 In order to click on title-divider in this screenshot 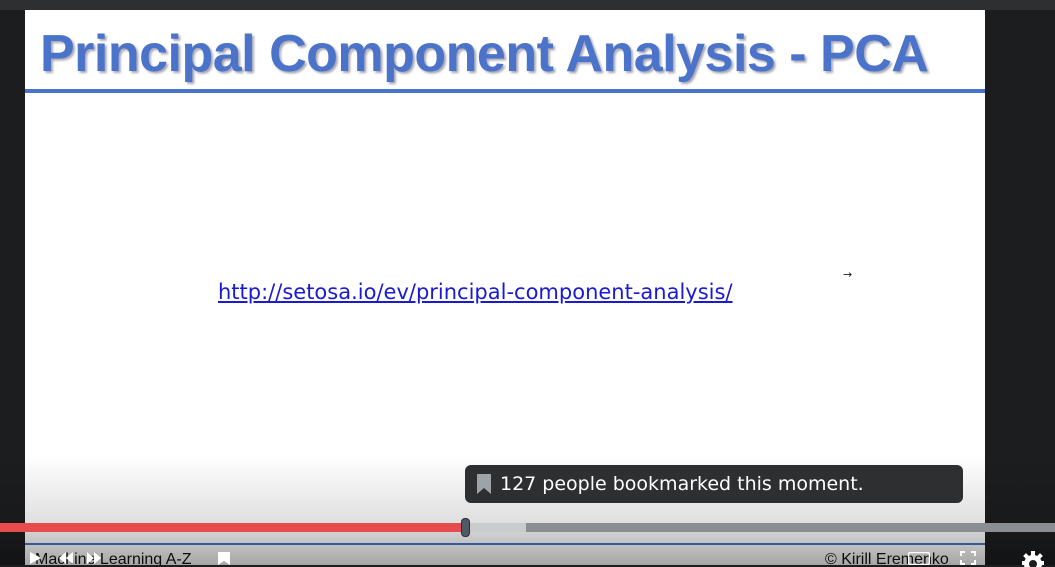, I will do `click(505, 91)`.